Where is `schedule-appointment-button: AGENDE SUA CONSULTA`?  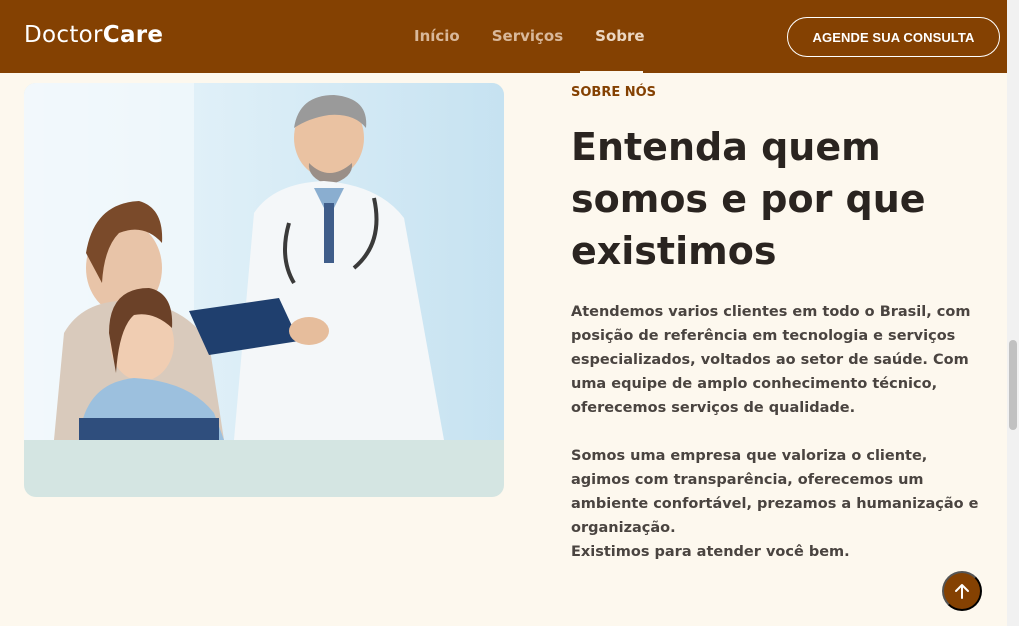
schedule-appointment-button: AGENDE SUA CONSULTA is located at coordinates (893, 37).